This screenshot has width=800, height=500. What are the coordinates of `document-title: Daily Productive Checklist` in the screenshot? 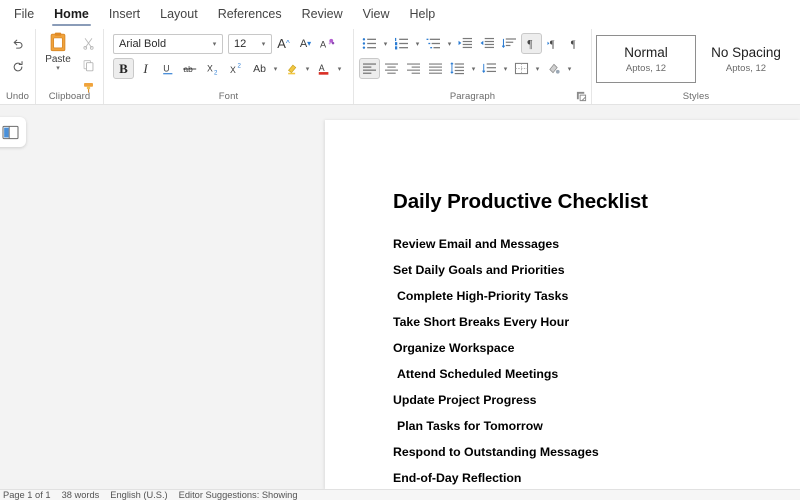 It's located at (520, 201).